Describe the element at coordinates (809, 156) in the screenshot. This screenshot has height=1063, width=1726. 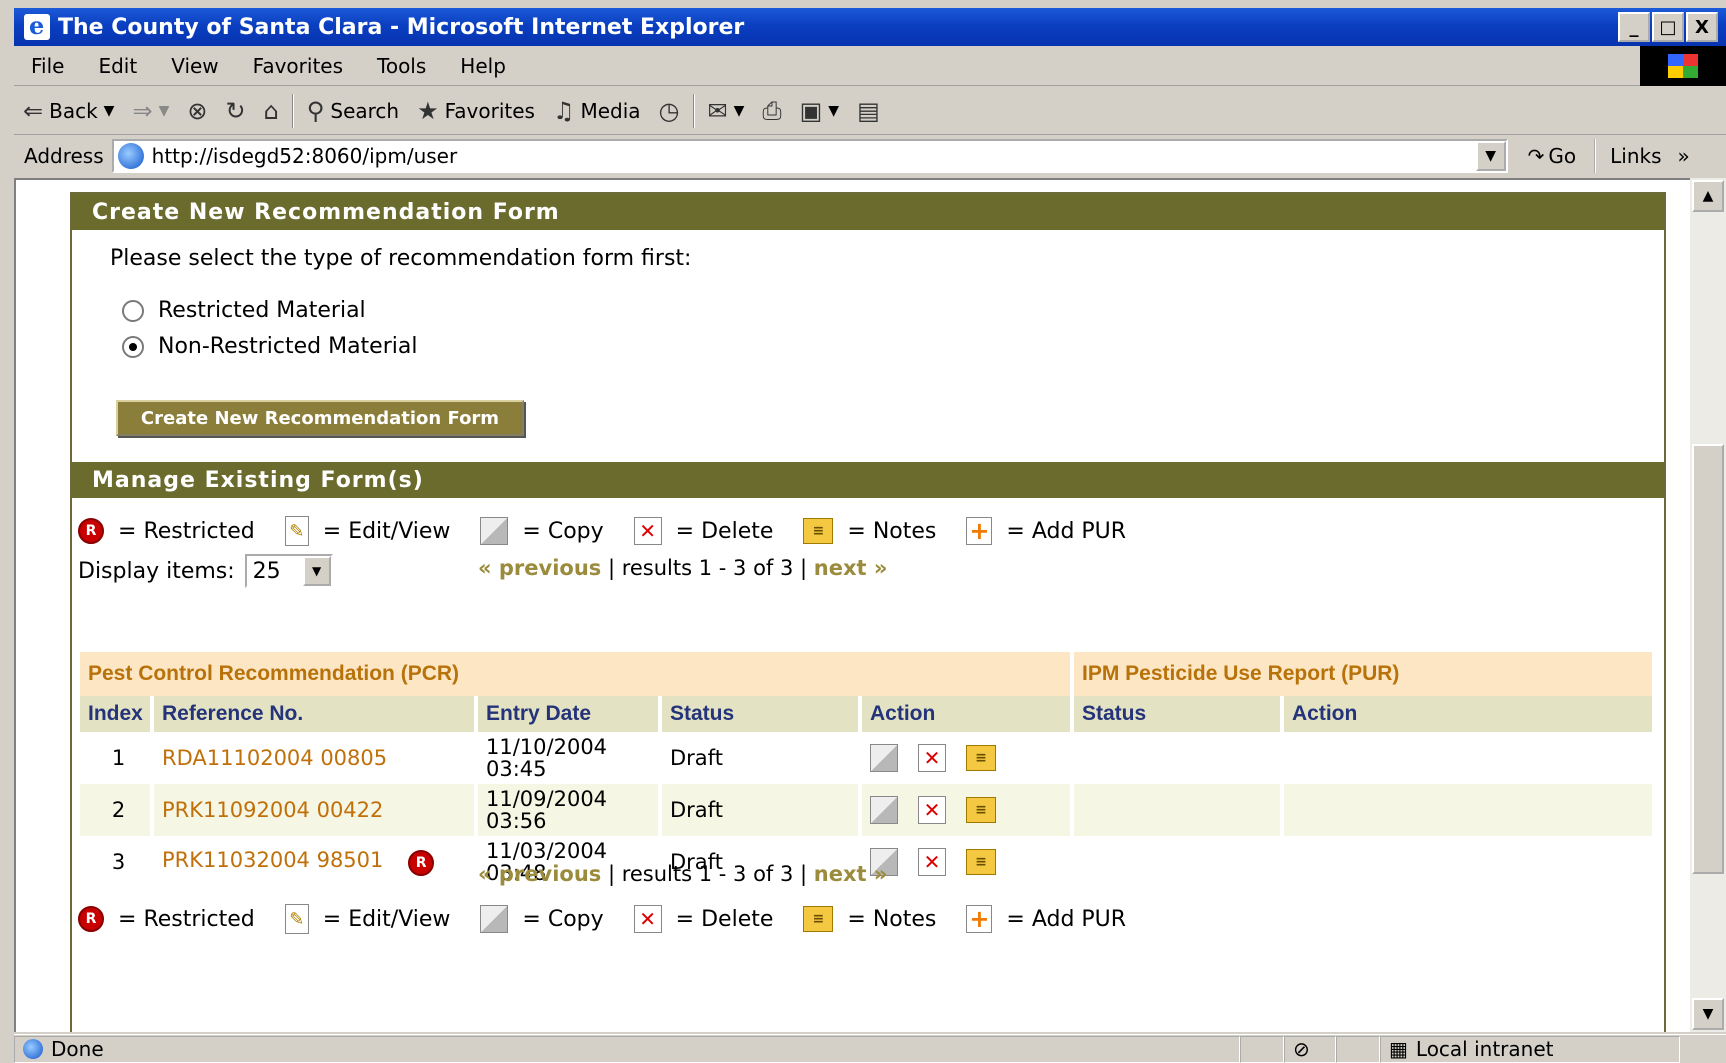
I see `address-field: http://isdegd52:8060/ipm/user ▼` at that location.